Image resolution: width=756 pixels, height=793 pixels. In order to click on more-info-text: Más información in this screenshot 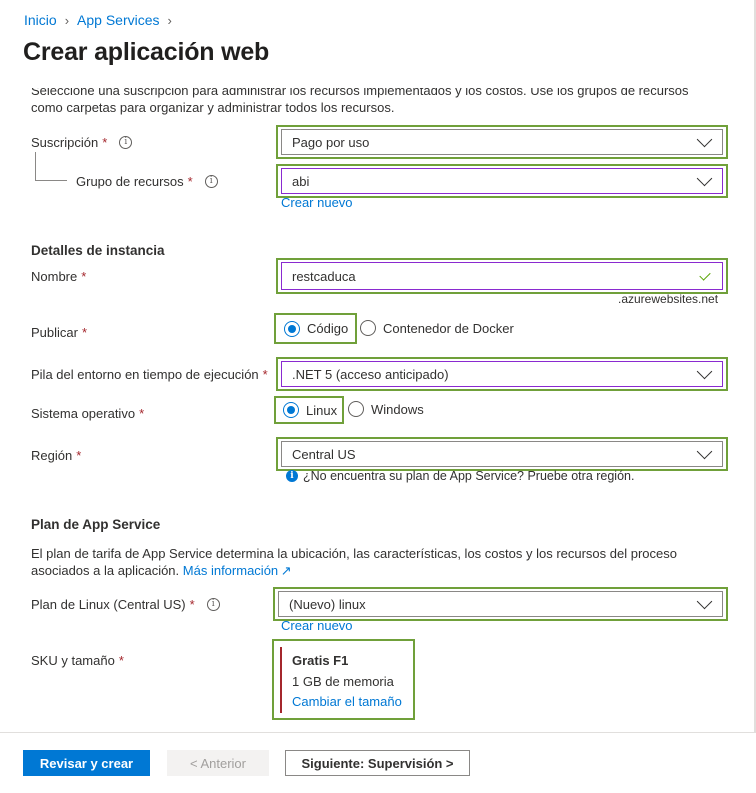, I will do `click(230, 570)`.